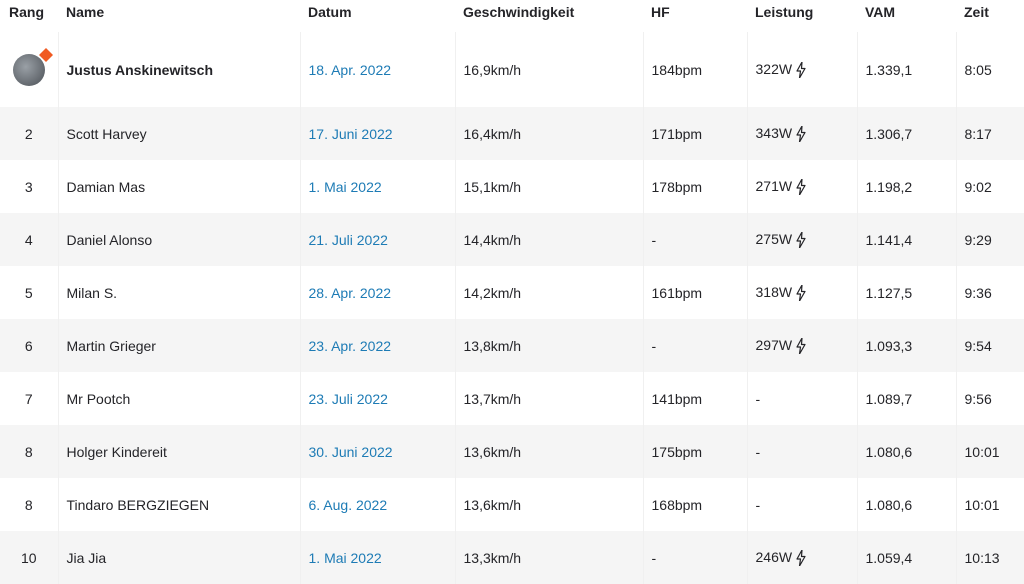 This screenshot has height=584, width=1024. Describe the element at coordinates (179, 239) in the screenshot. I see `athlete-name: Daniel Alonso` at that location.